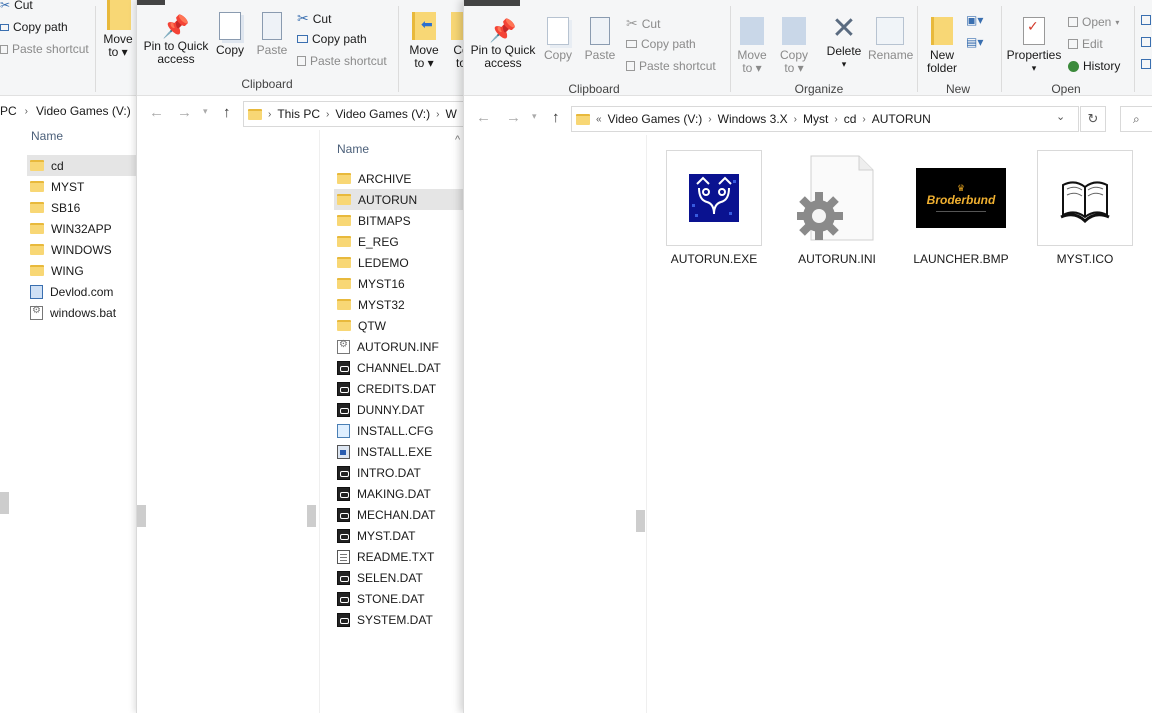 This screenshot has width=1152, height=713. What do you see at coordinates (366, 241) in the screenshot?
I see `list-item: E_REG` at bounding box center [366, 241].